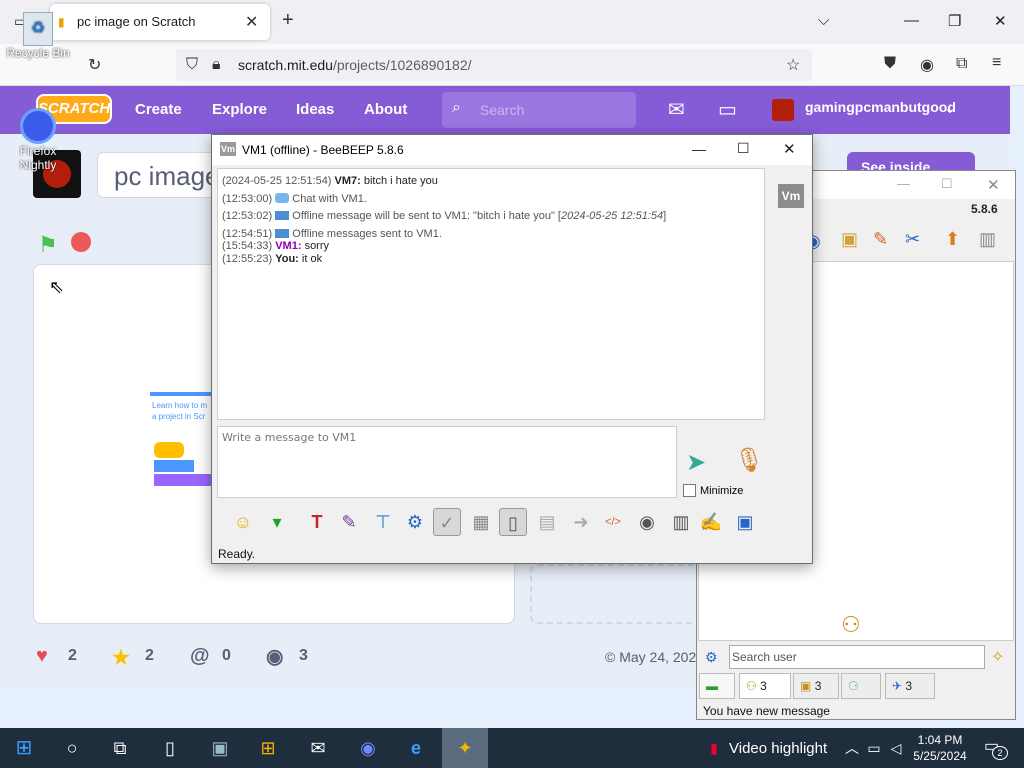 This screenshot has width=1024, height=768. Describe the element at coordinates (714, 748) in the screenshot. I see `nba-icon: ▮` at that location.